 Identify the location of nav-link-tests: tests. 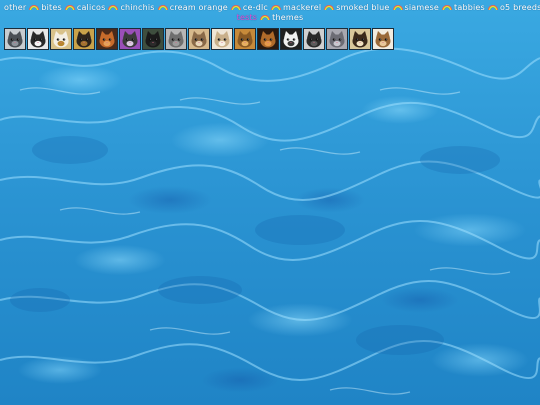
(247, 17).